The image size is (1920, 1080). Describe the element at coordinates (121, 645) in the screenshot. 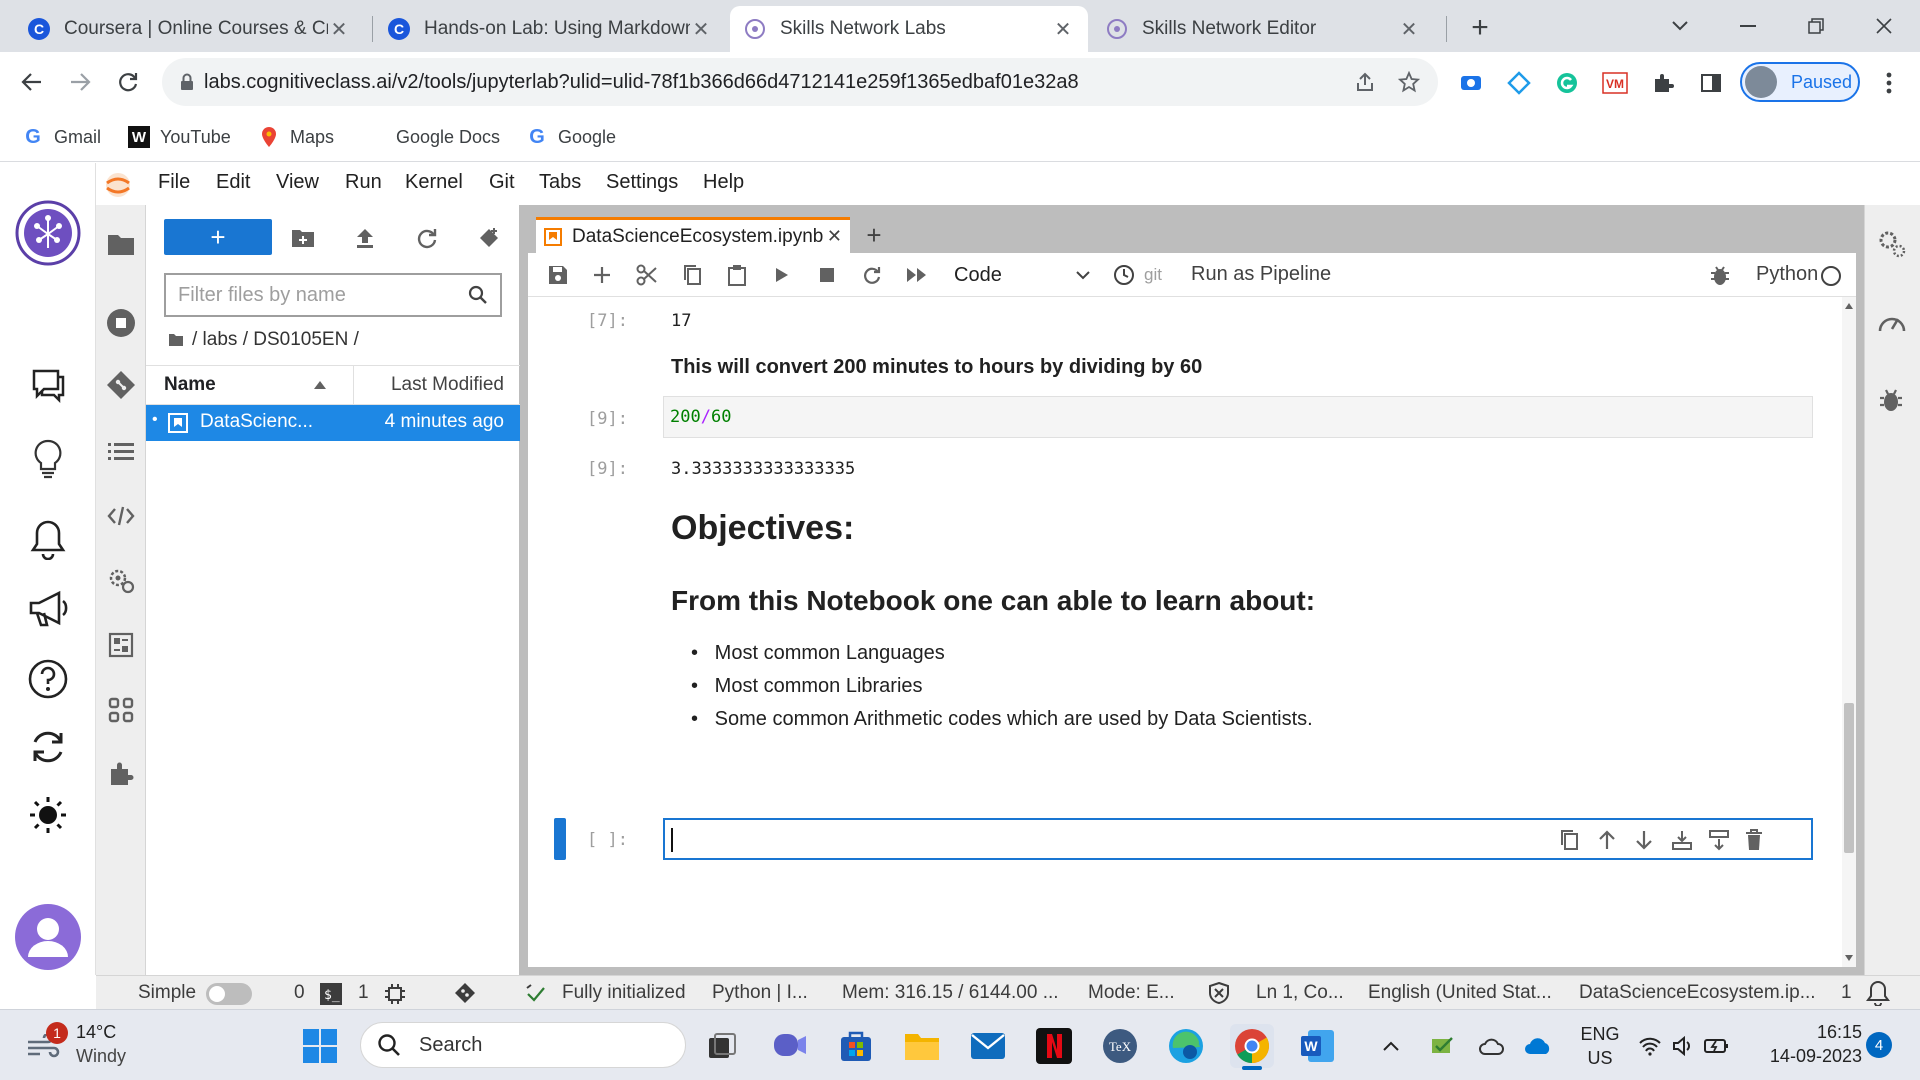

I see `elyra-pipeline-tab` at that location.